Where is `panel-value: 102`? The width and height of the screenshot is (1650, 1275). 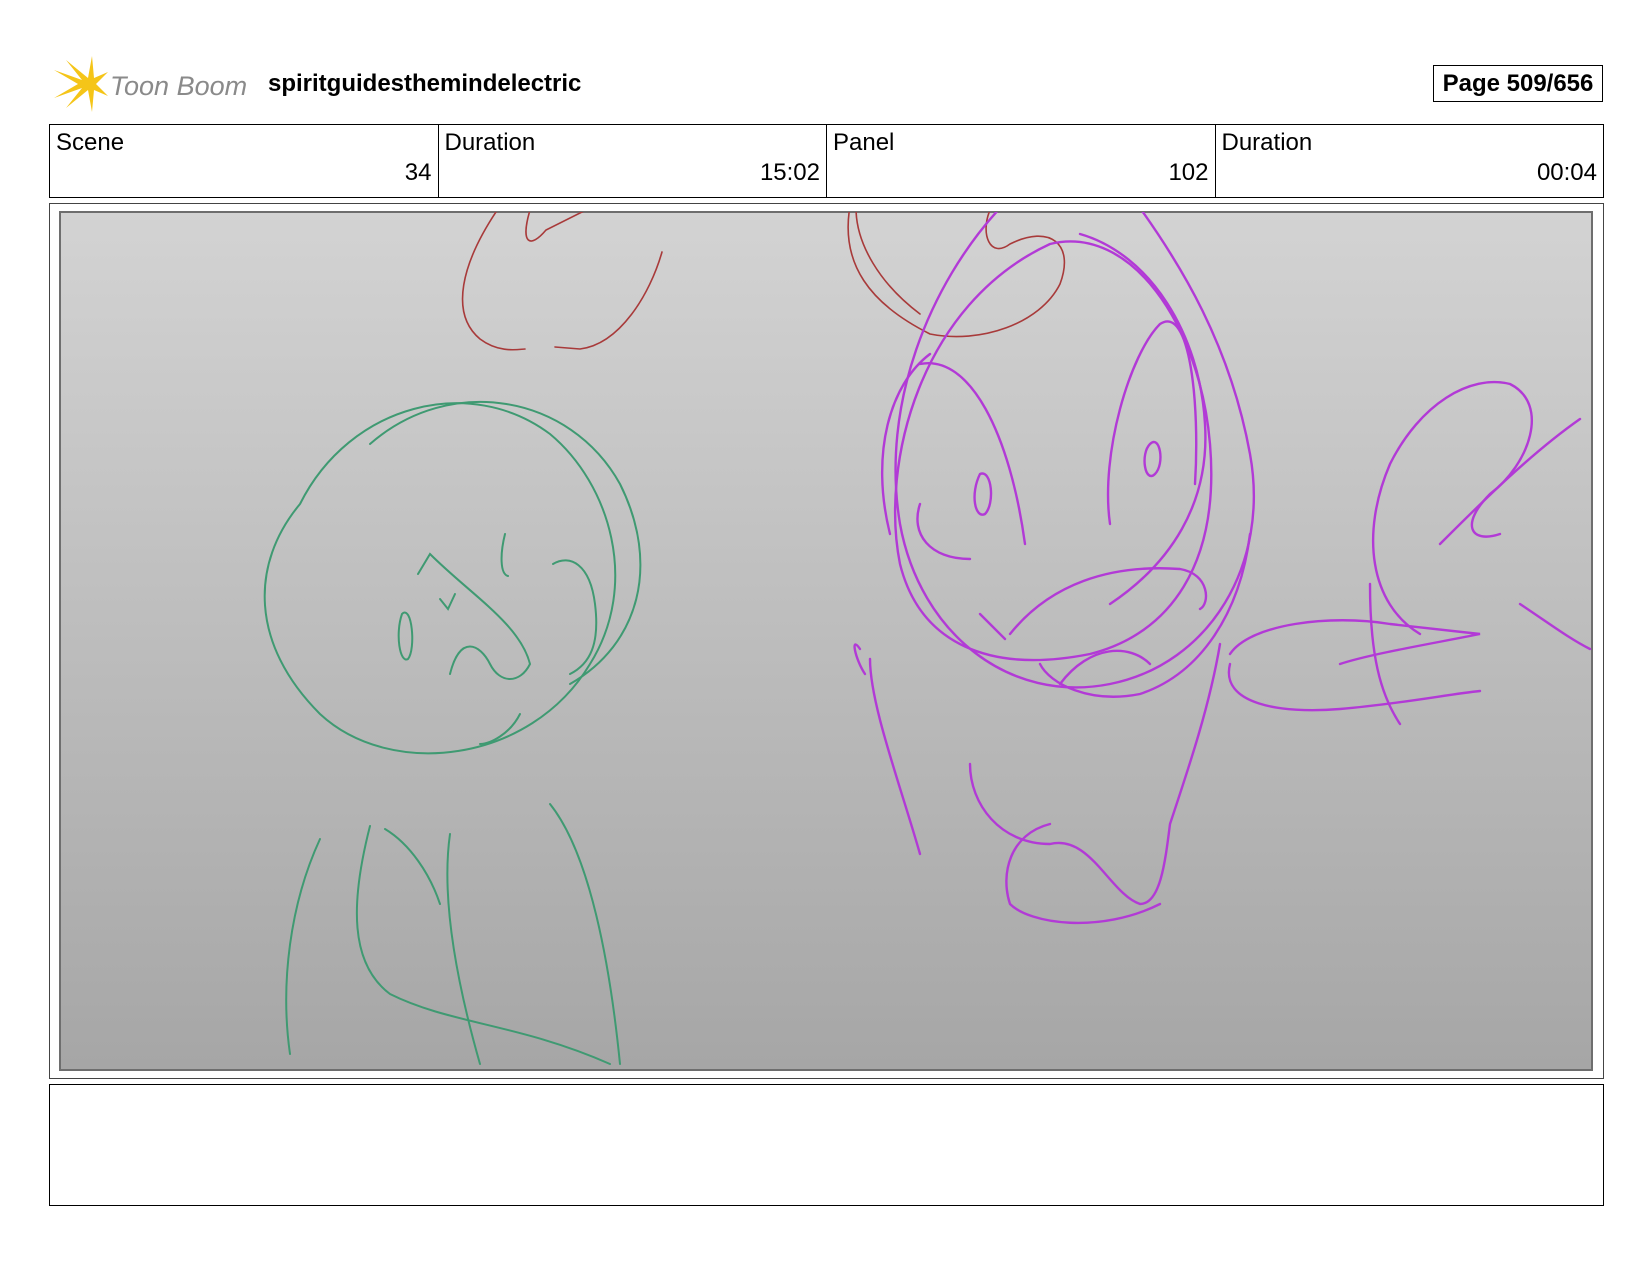 panel-value: 102 is located at coordinates (1188, 172).